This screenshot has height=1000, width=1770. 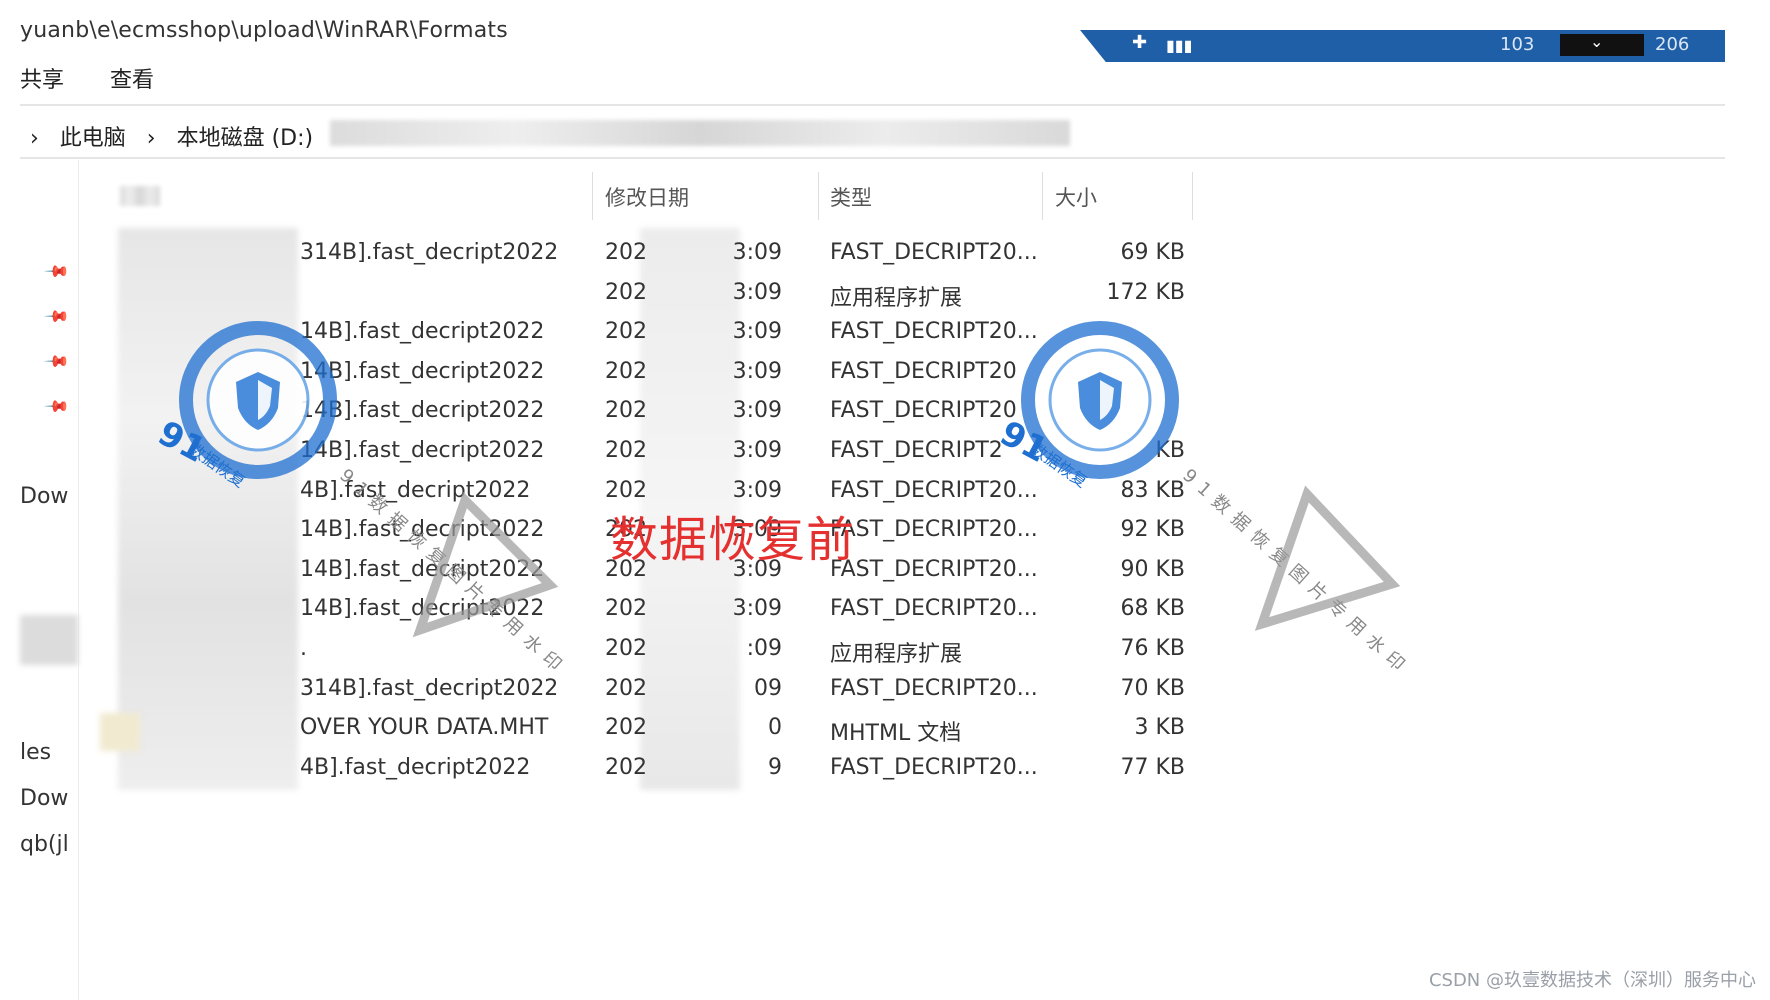 What do you see at coordinates (764, 648) in the screenshot?
I see `file-date-suffix: :09` at bounding box center [764, 648].